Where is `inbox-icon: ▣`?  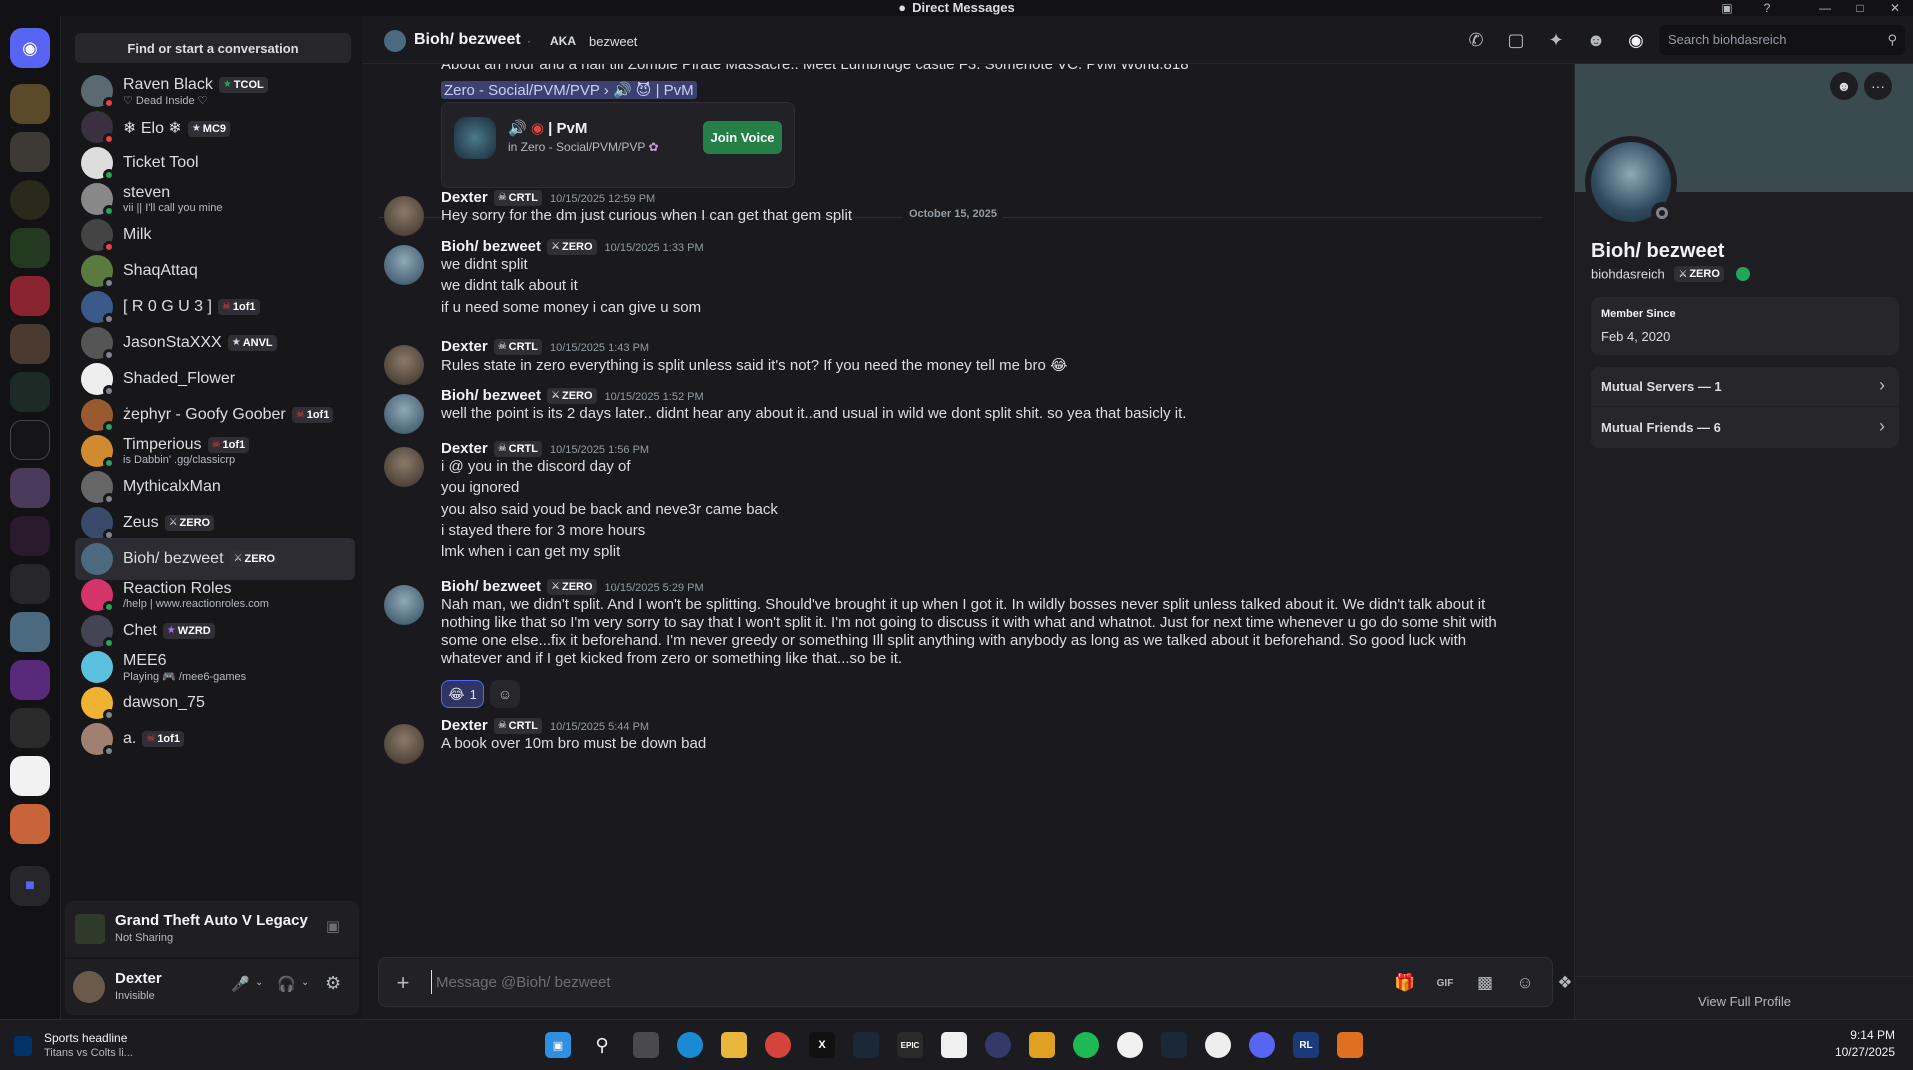
inbox-icon: ▣ is located at coordinates (1727, 8).